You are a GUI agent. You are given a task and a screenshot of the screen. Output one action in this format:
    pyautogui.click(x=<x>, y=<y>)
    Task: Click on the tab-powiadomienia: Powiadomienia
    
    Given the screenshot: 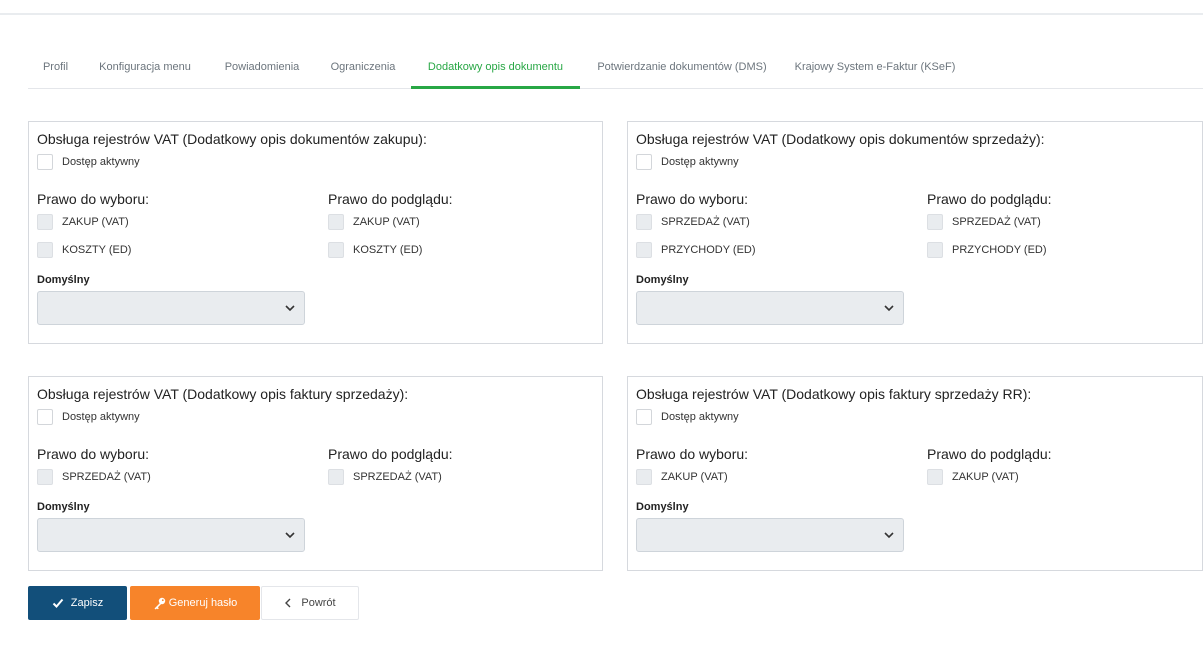 What is the action you would take?
    pyautogui.click(x=262, y=69)
    